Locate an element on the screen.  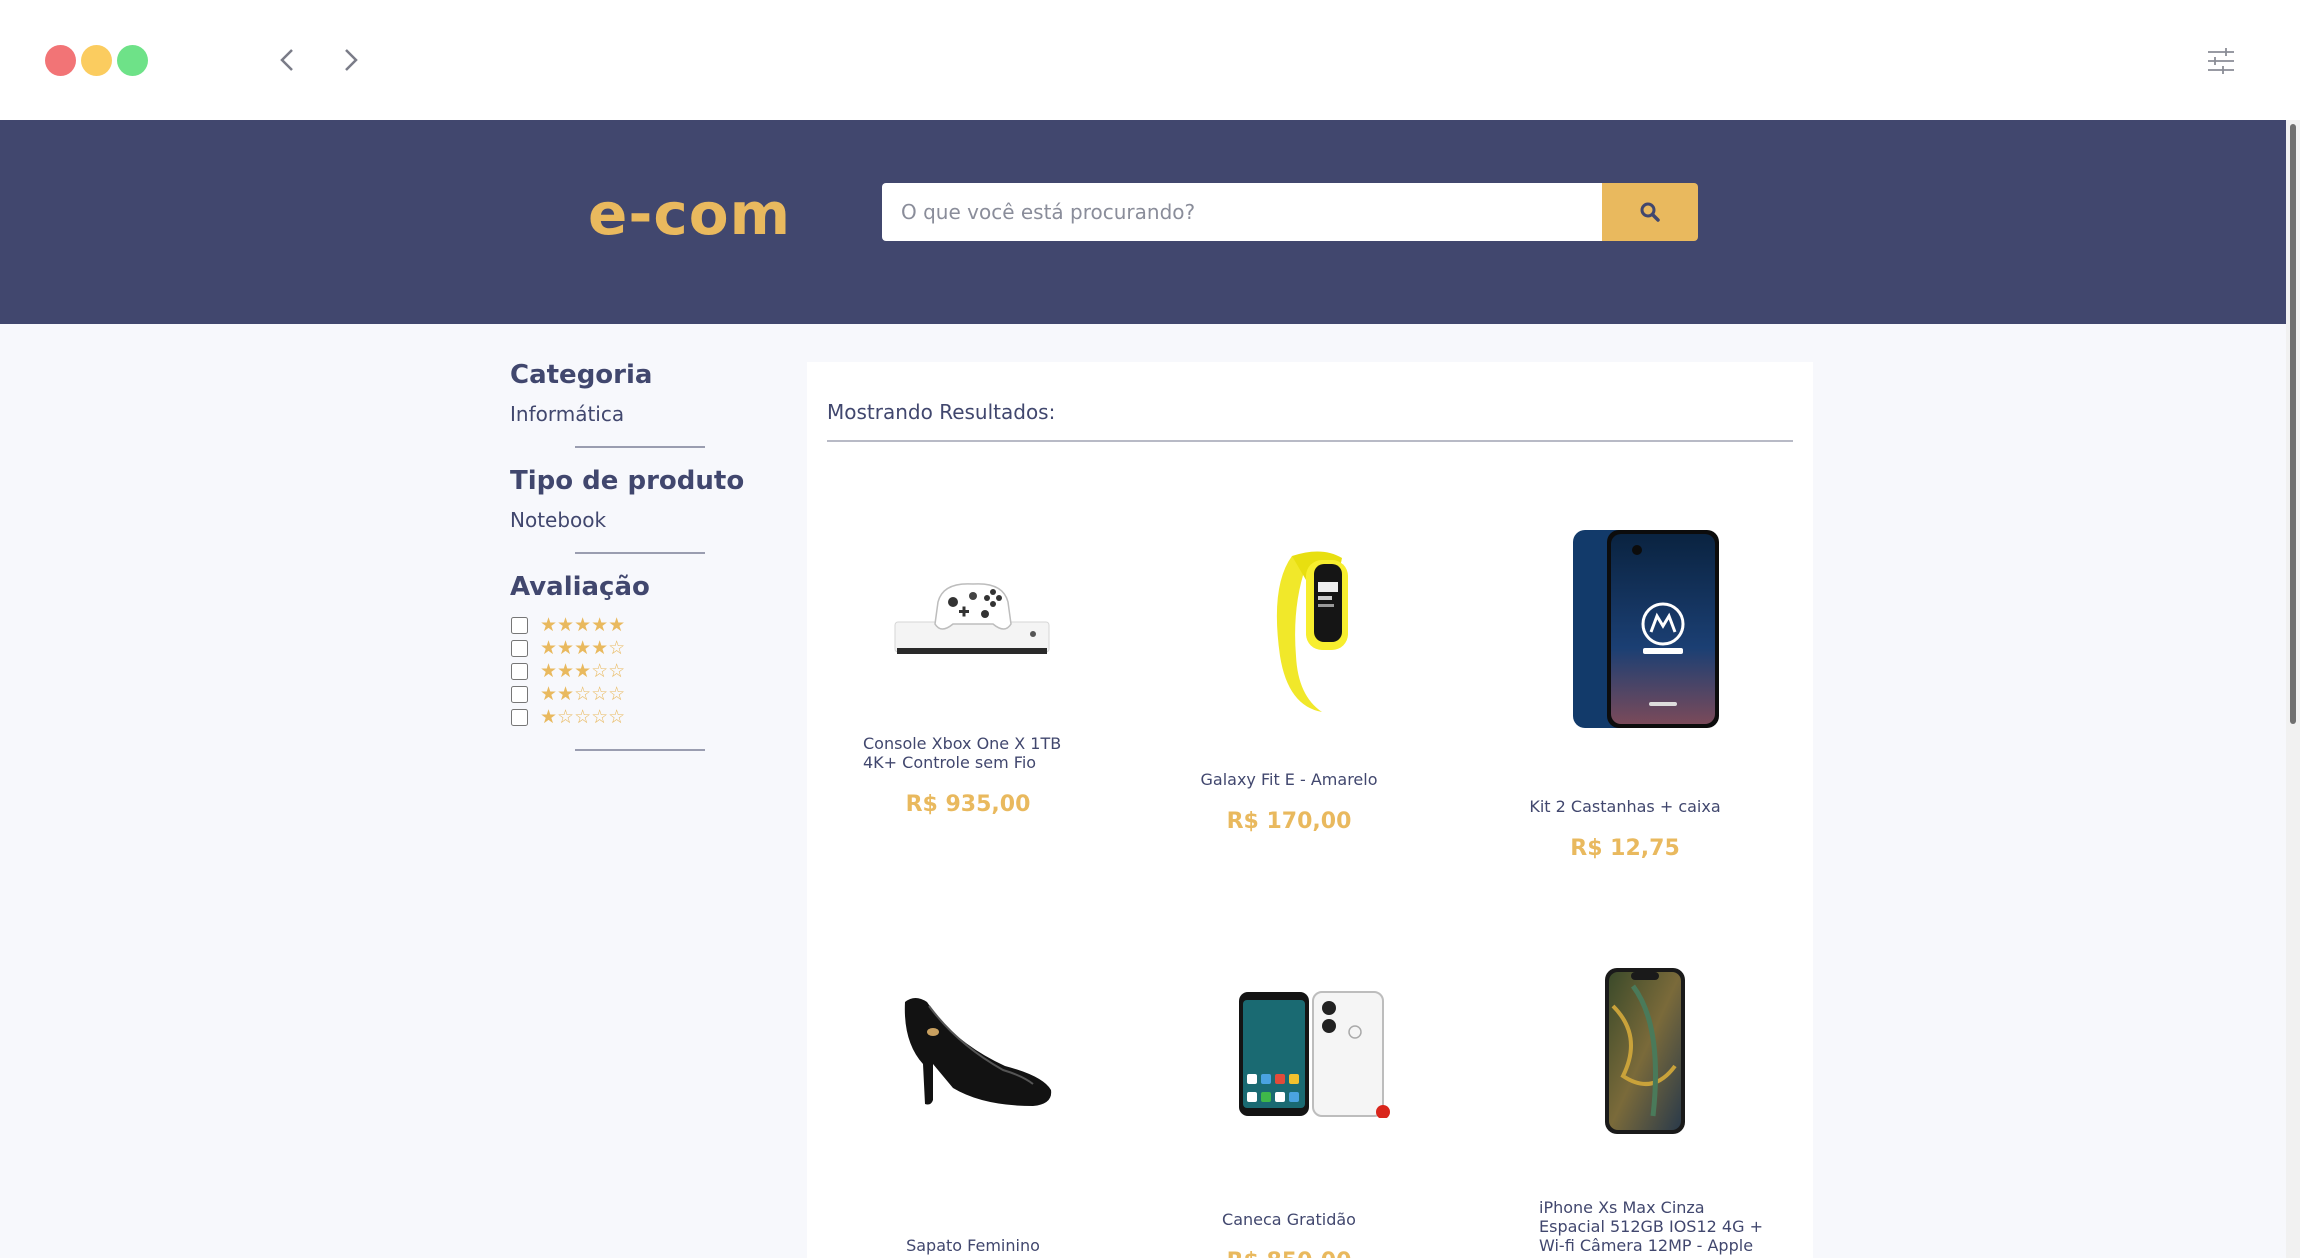
product-name: Kit 2 Castanhas + caixa is located at coordinates (1625, 806).